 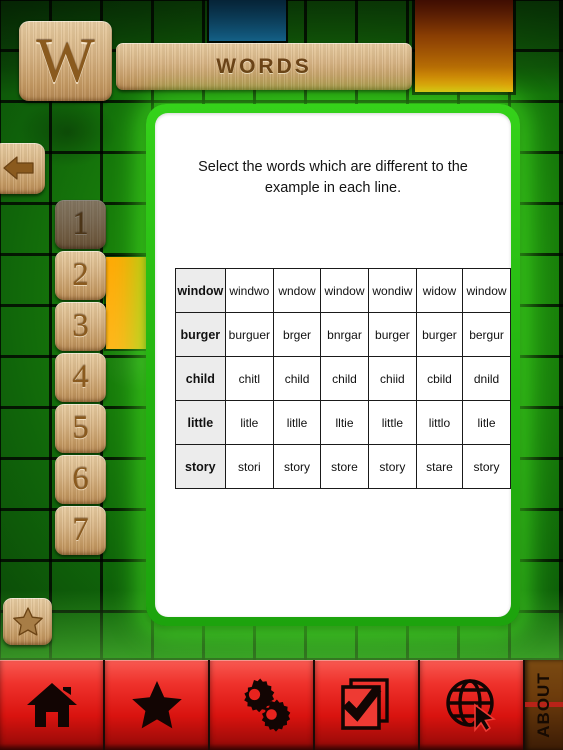 I want to click on level-tile-label: 3, so click(x=80, y=326).